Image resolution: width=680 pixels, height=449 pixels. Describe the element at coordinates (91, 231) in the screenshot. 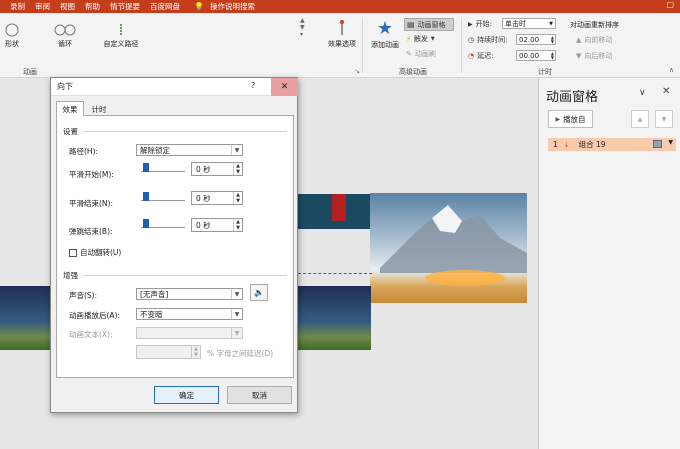

I see `bounce-end-label: 弹跳结束(B):` at that location.